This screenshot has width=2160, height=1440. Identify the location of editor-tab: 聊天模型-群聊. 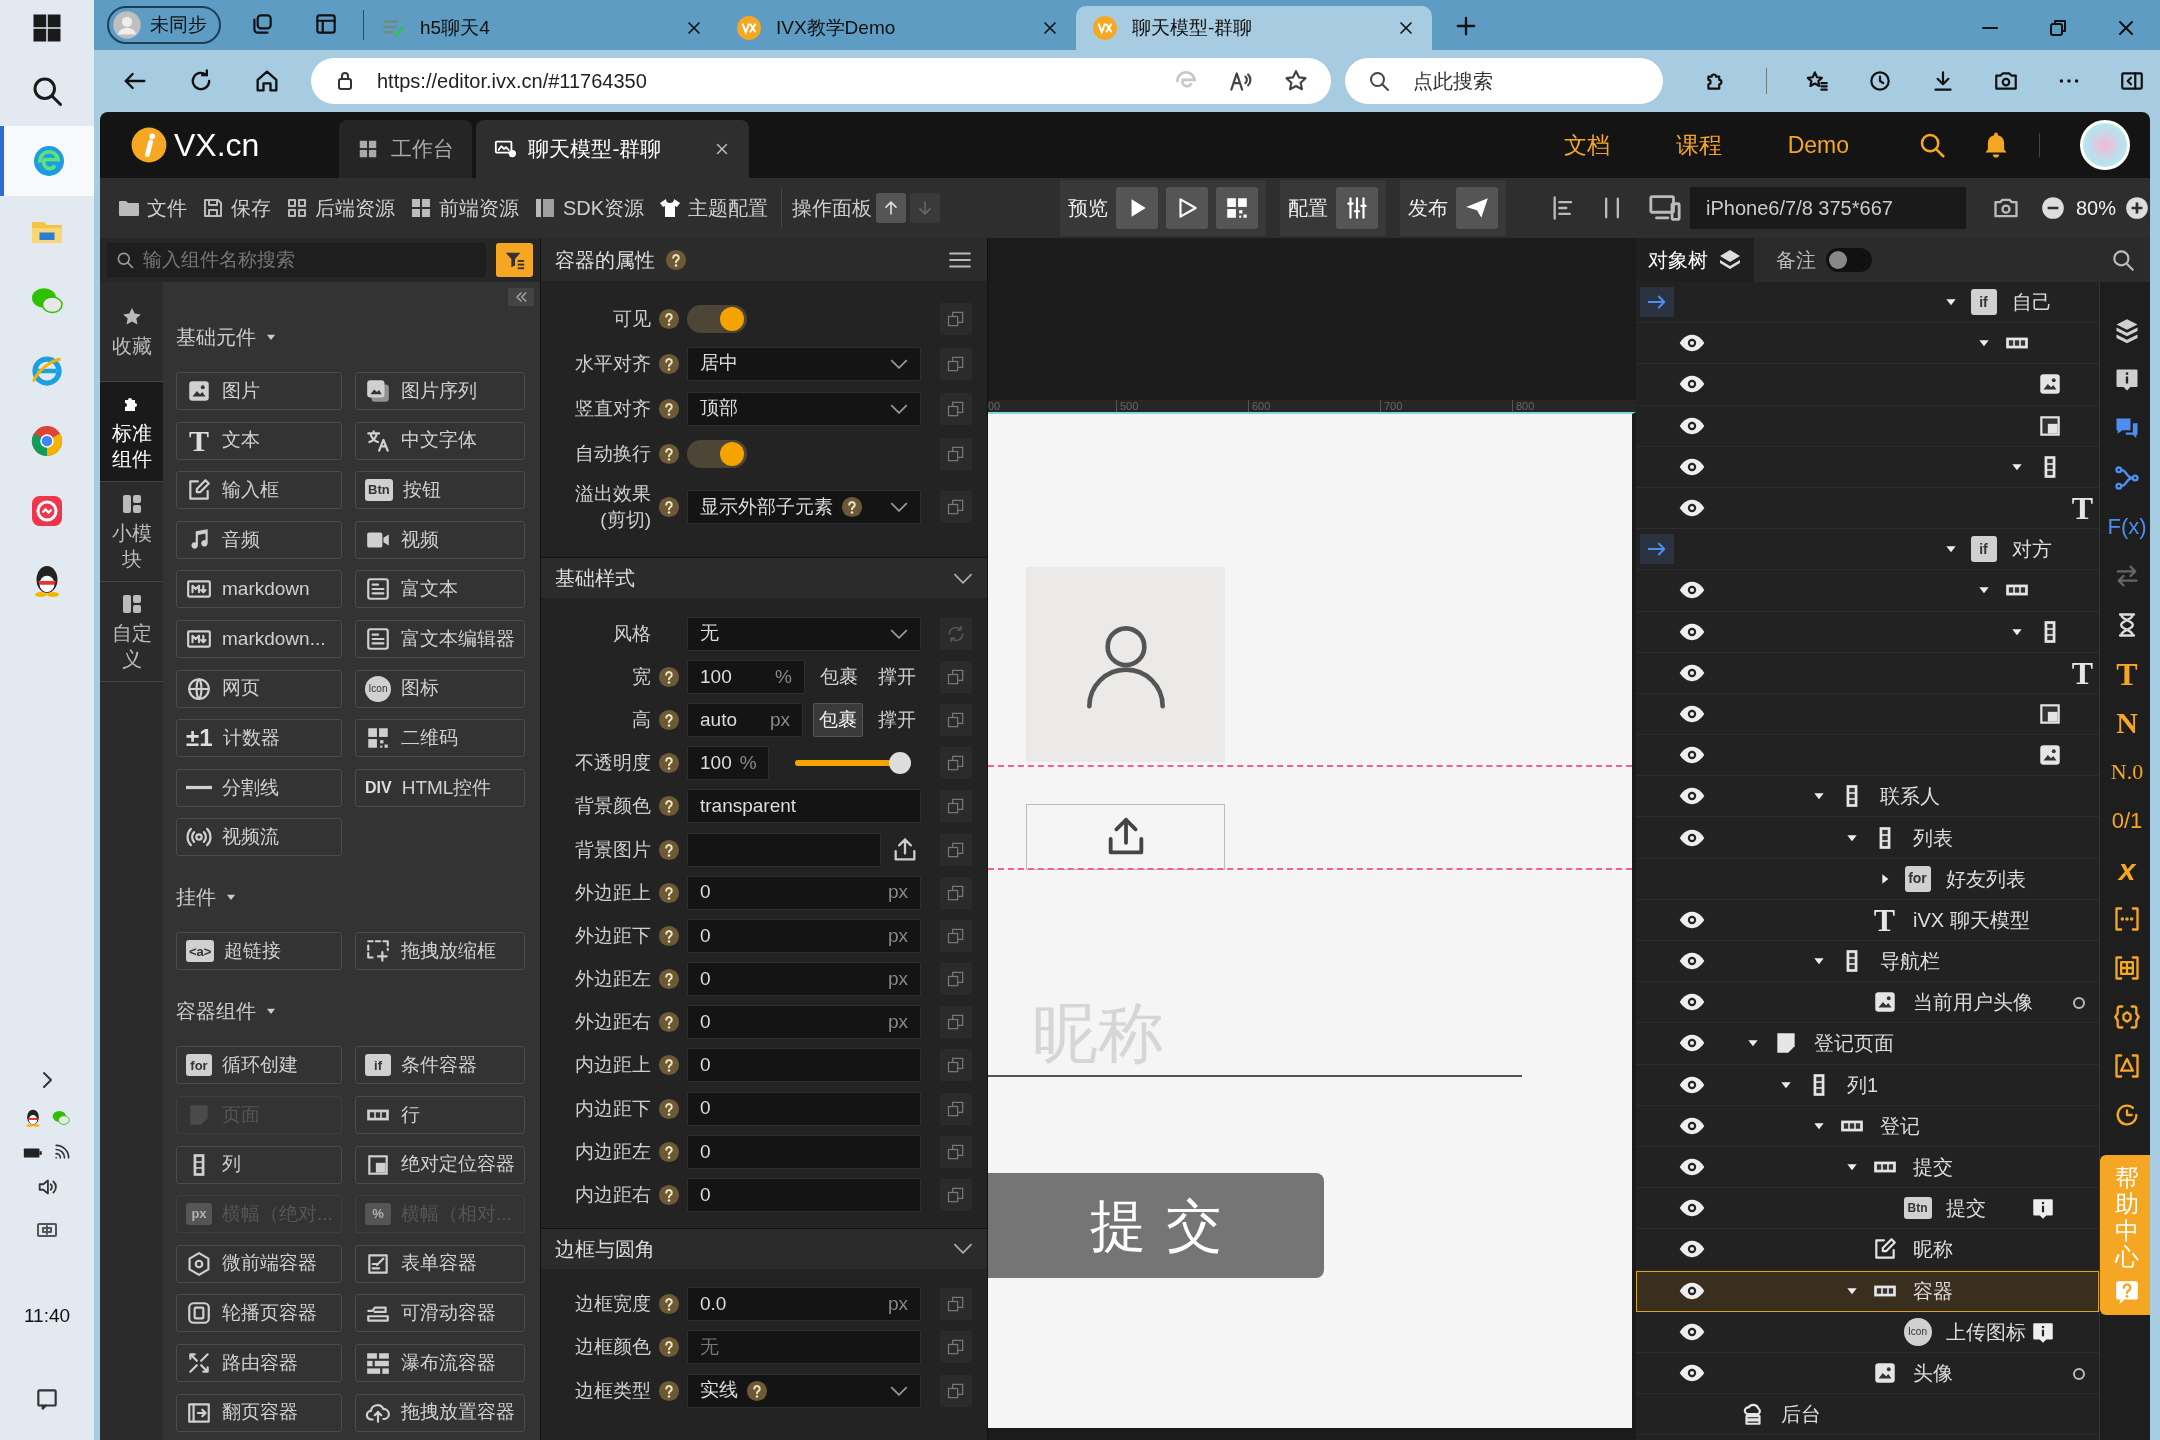
(613, 149).